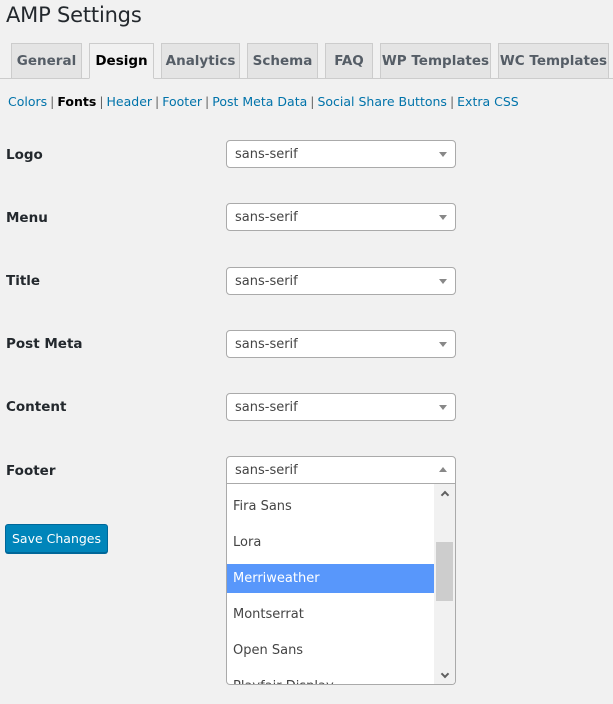  Describe the element at coordinates (46, 60) in the screenshot. I see `tab-general: General` at that location.